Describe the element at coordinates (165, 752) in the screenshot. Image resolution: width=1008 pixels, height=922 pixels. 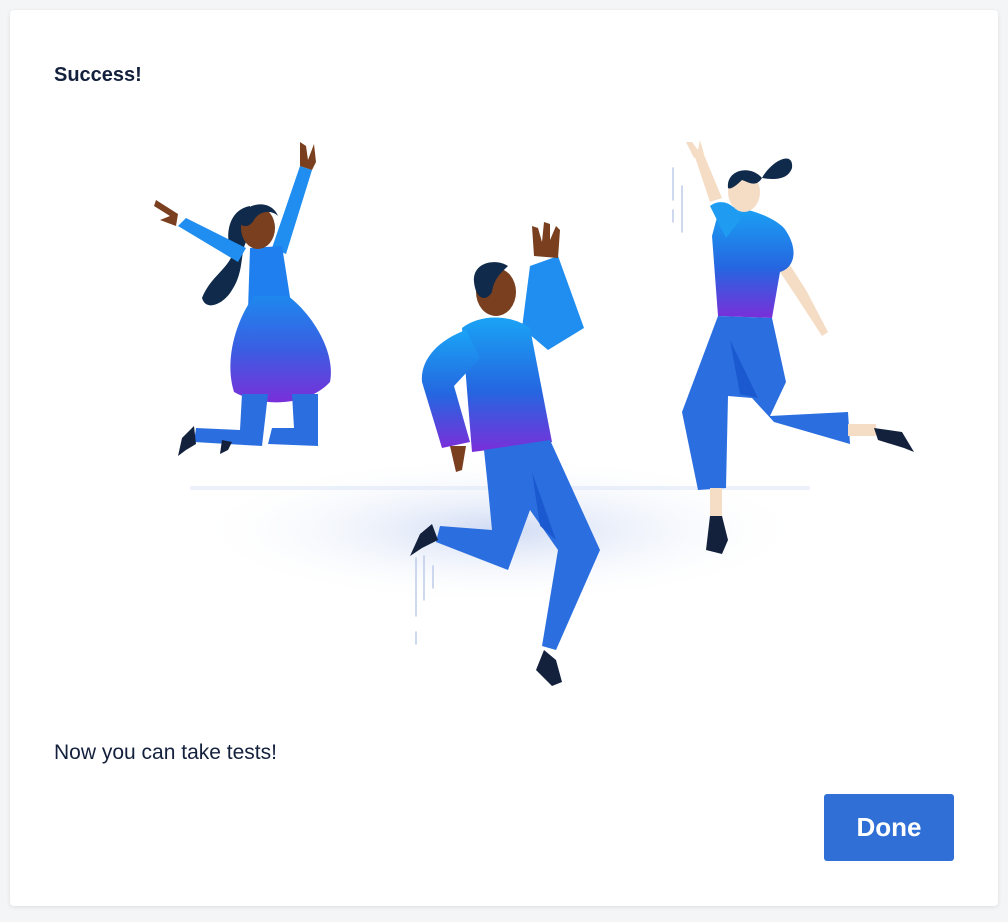
I see `success-message: Now you can take tests!` at that location.